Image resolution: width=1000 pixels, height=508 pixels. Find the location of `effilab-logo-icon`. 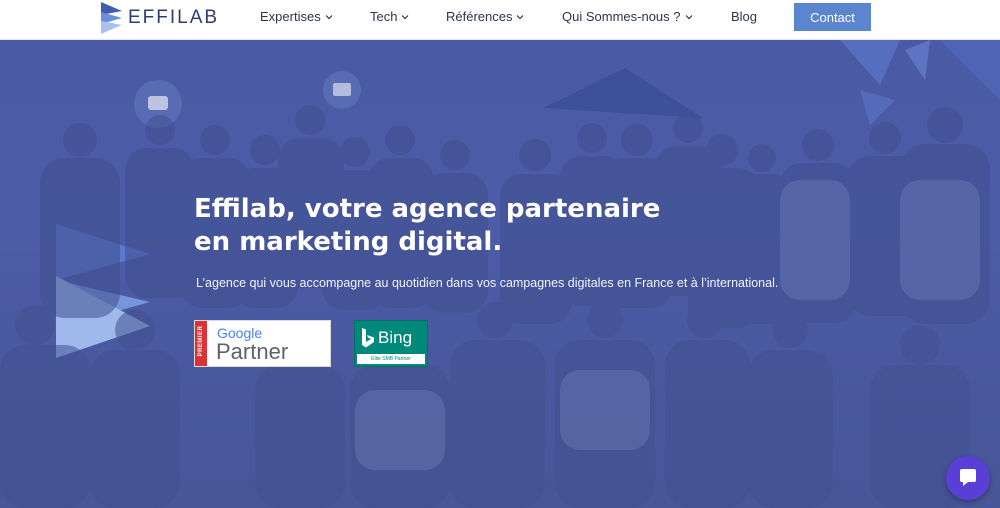

effilab-logo-icon is located at coordinates (111, 18).